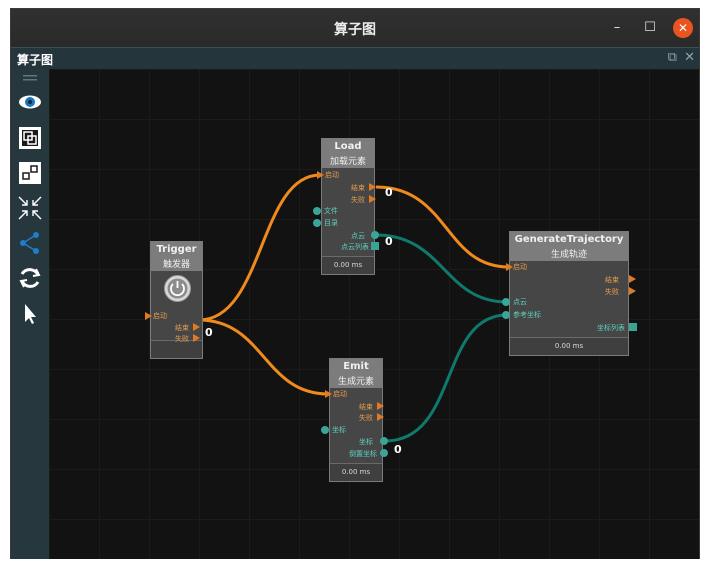  What do you see at coordinates (209, 332) in the screenshot?
I see `trigger-counter: 0` at bounding box center [209, 332].